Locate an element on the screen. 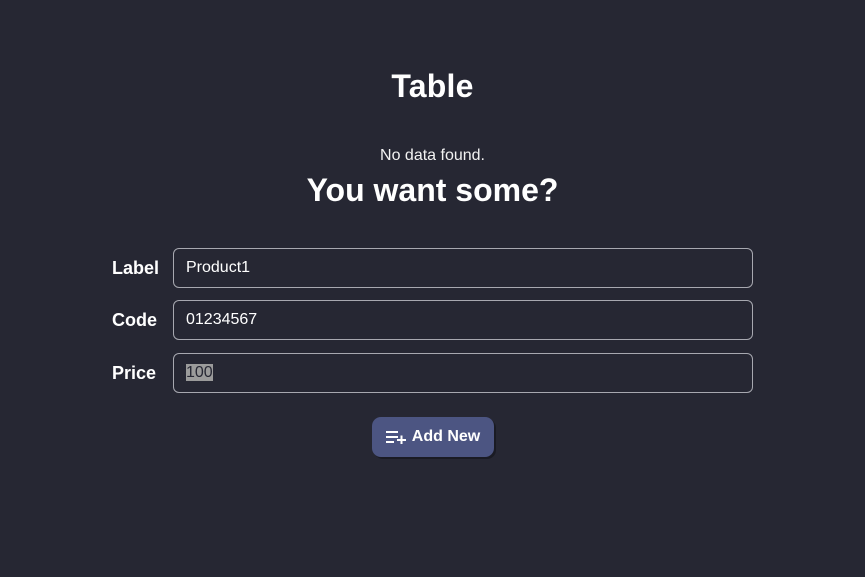  price-field-label: Price is located at coordinates (134, 373).